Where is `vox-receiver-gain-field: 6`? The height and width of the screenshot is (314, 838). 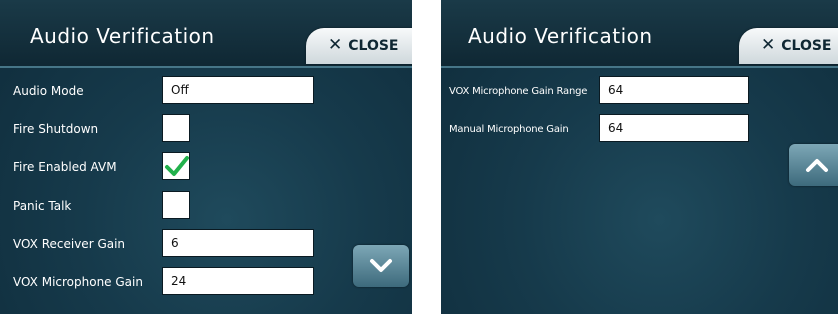
vox-receiver-gain-field: 6 is located at coordinates (238, 243).